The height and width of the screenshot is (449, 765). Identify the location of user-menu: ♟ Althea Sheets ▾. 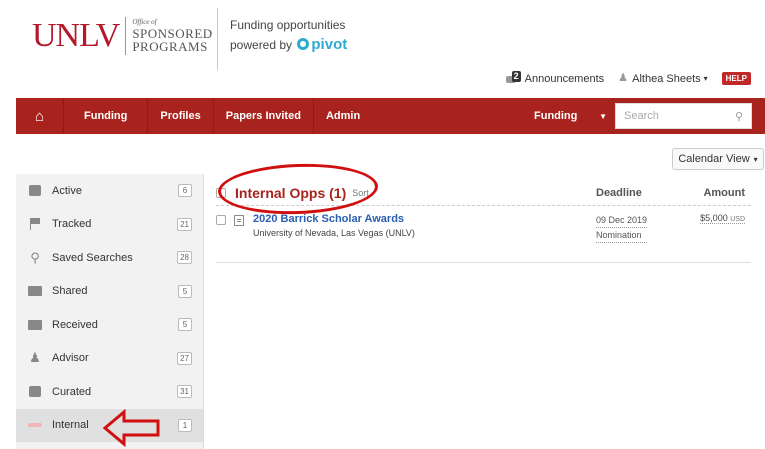
(663, 79).